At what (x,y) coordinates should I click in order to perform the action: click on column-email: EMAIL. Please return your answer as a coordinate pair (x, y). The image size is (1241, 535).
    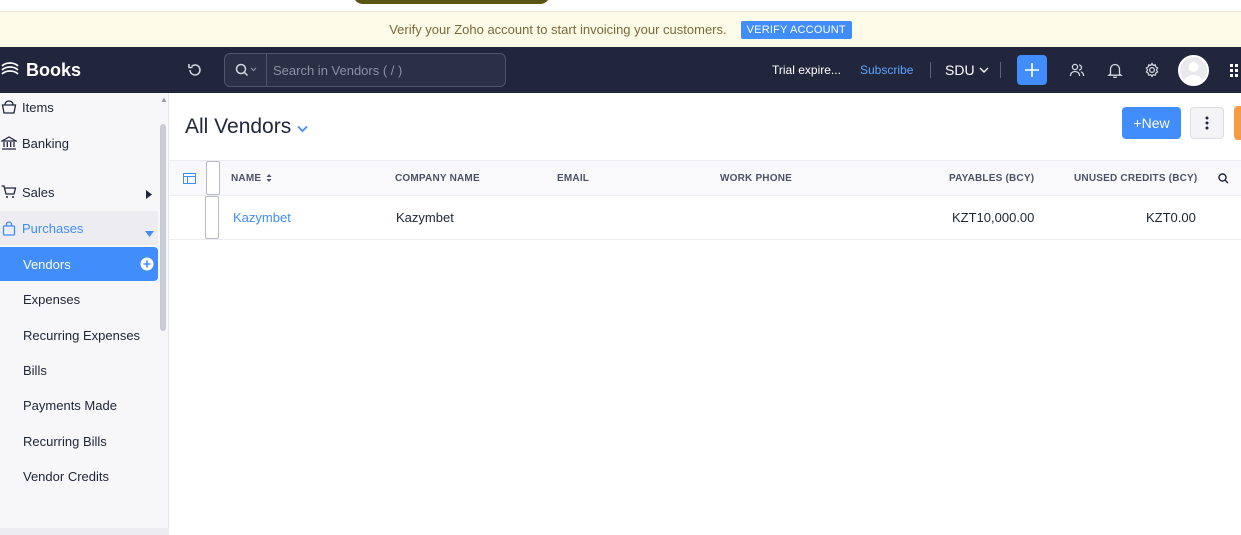
    Looking at the image, I should click on (573, 178).